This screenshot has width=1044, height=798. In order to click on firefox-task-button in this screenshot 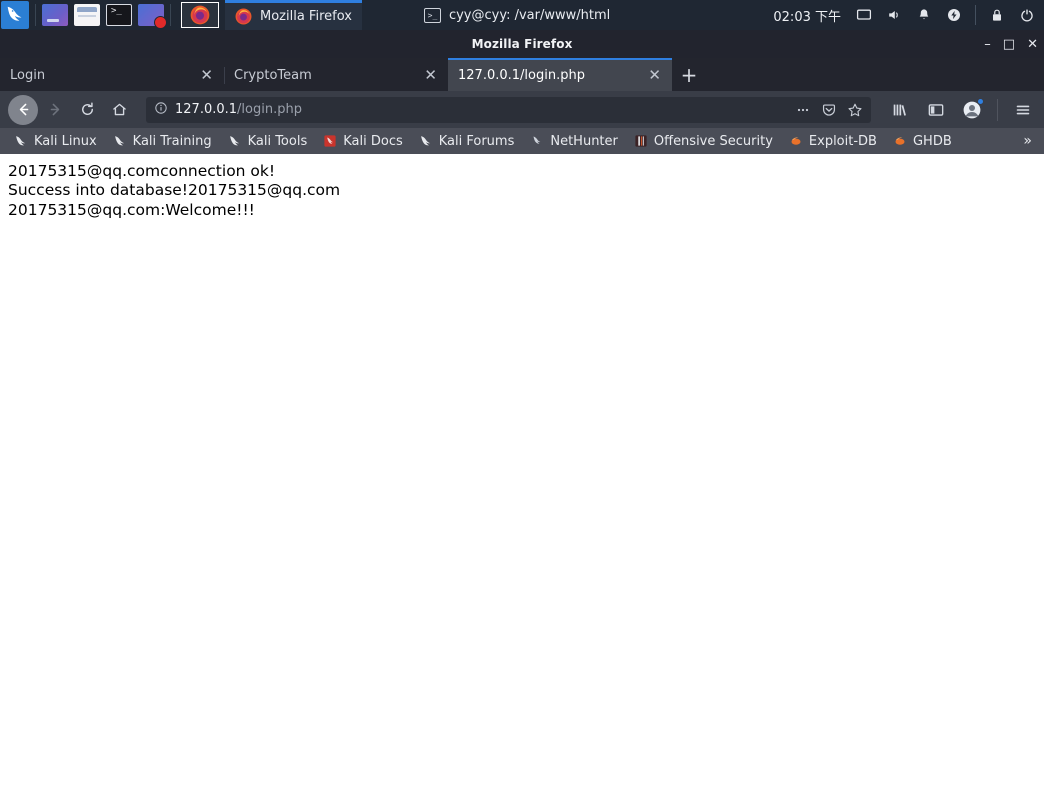, I will do `click(200, 15)`.